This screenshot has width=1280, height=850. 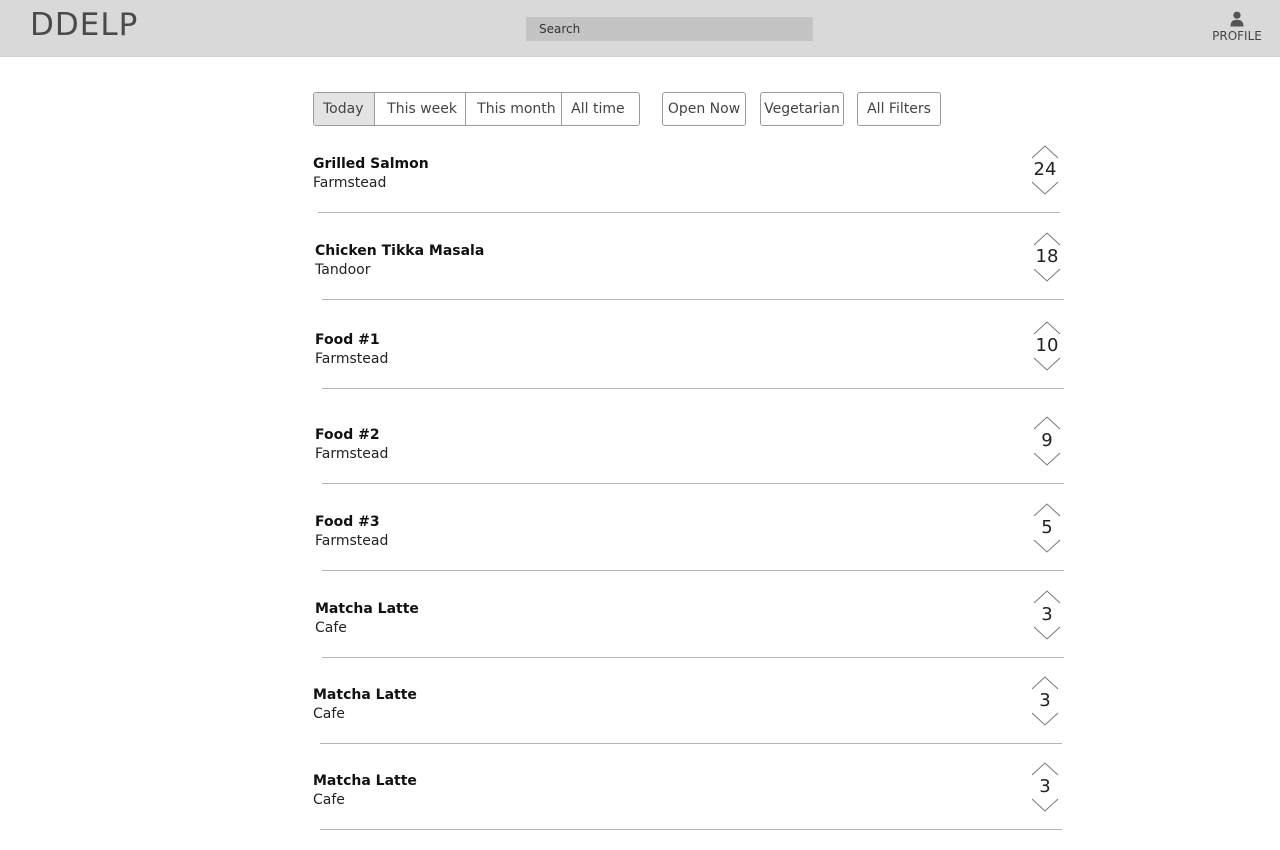 I want to click on user-icon, so click(x=1237, y=19).